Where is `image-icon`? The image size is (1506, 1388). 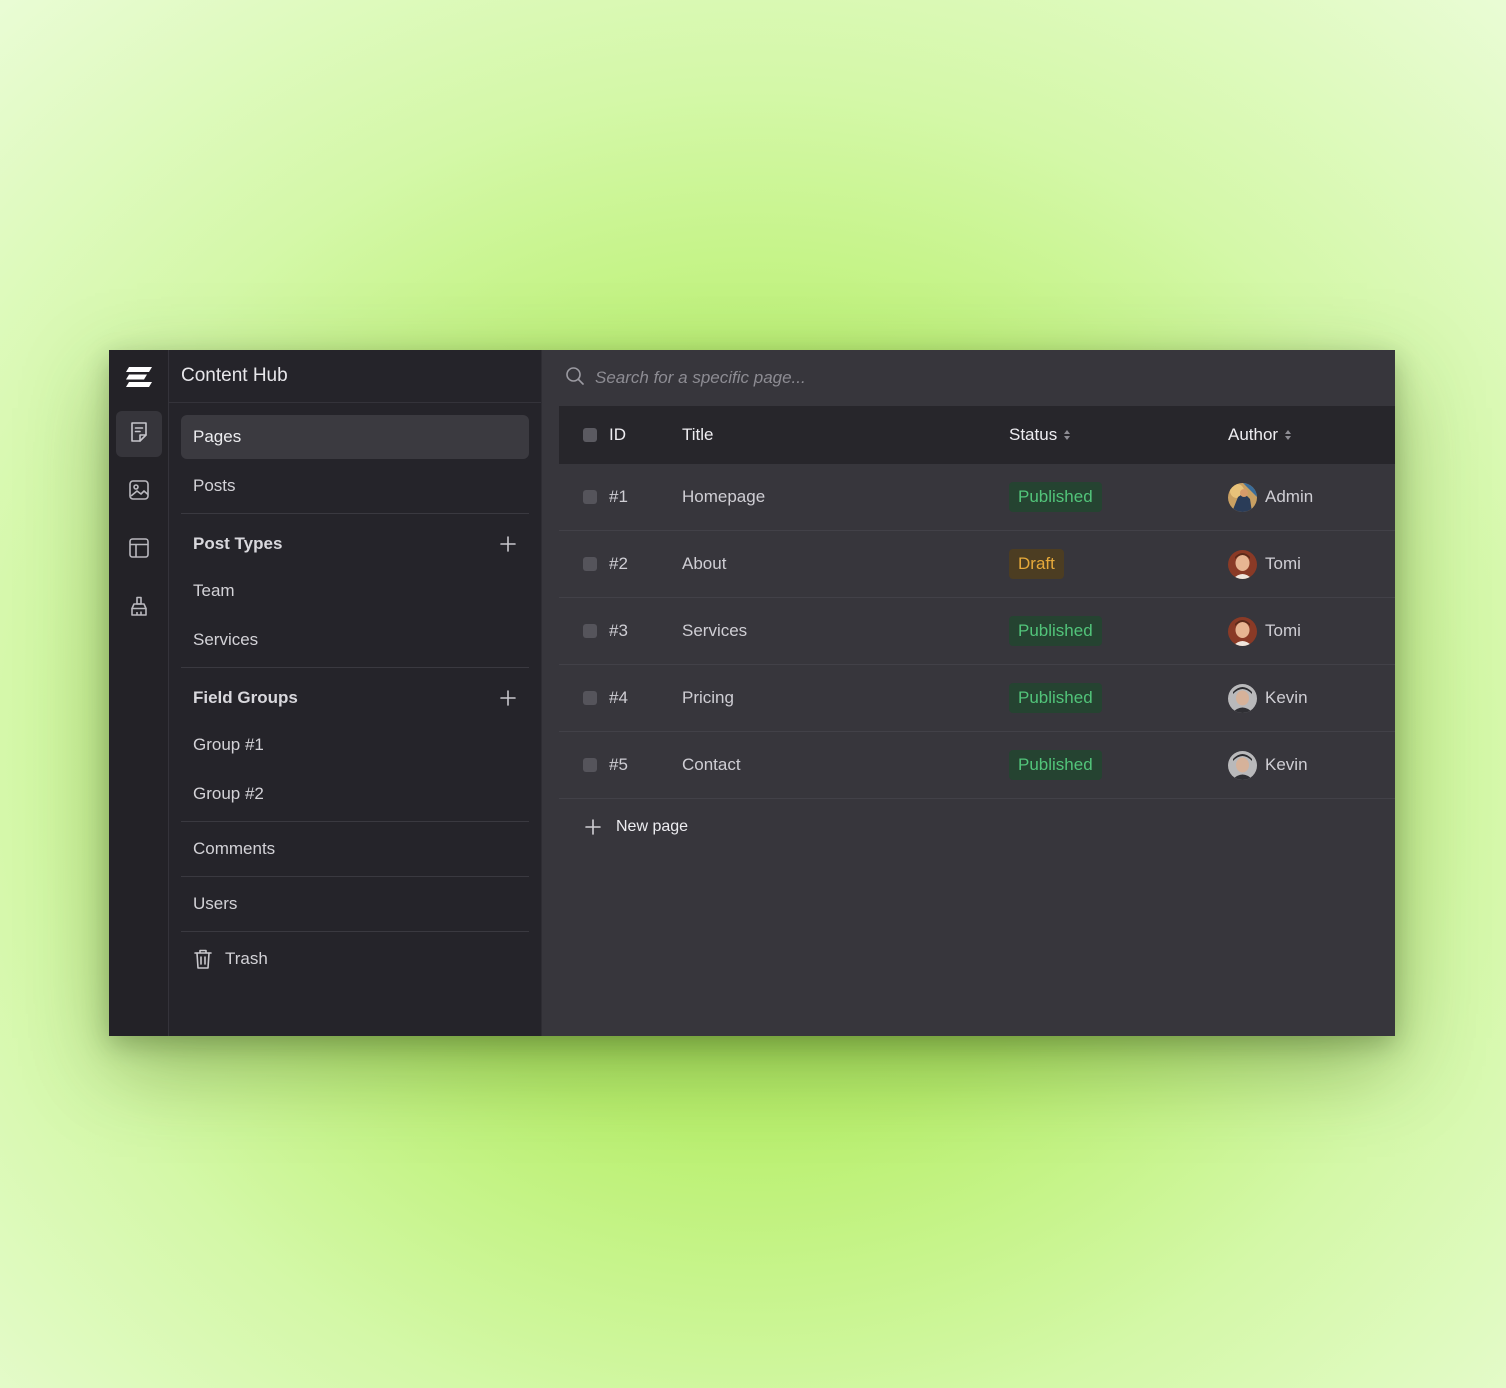
image-icon is located at coordinates (139, 492).